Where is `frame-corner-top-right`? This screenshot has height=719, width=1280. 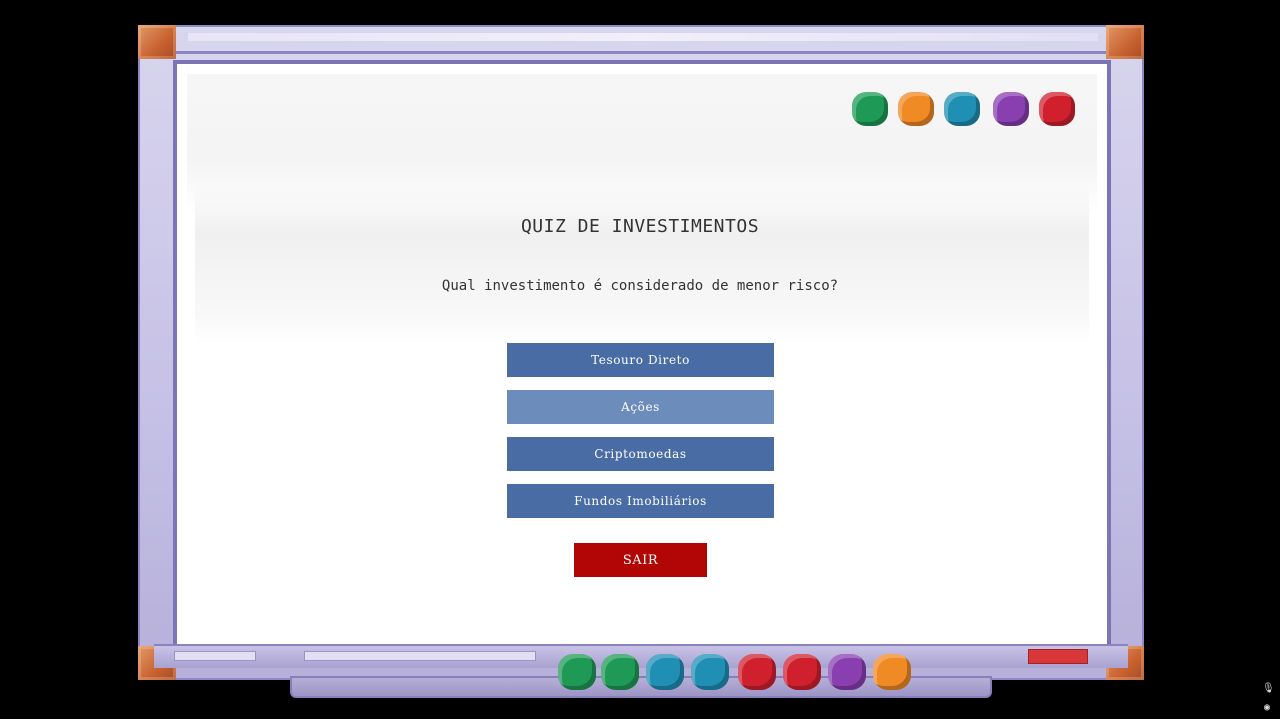
frame-corner-top-right is located at coordinates (1125, 42).